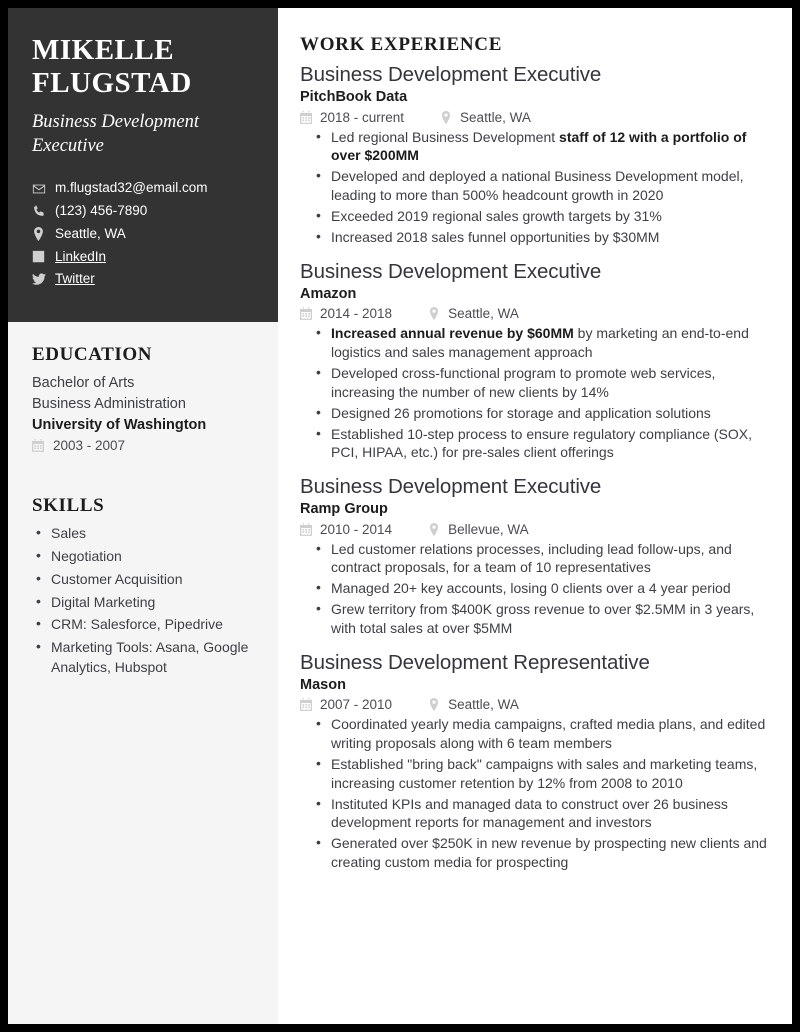 This screenshot has height=1032, width=800. I want to click on contact-phone: (123) 456-7890, so click(143, 211).